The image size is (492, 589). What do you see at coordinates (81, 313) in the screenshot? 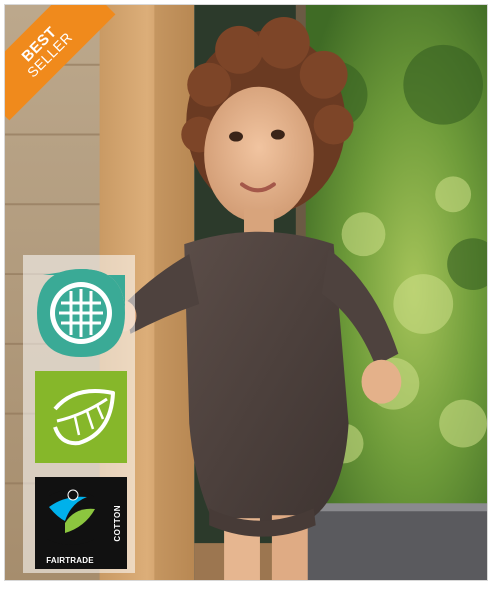
I see `woven-fabric-icon` at bounding box center [81, 313].